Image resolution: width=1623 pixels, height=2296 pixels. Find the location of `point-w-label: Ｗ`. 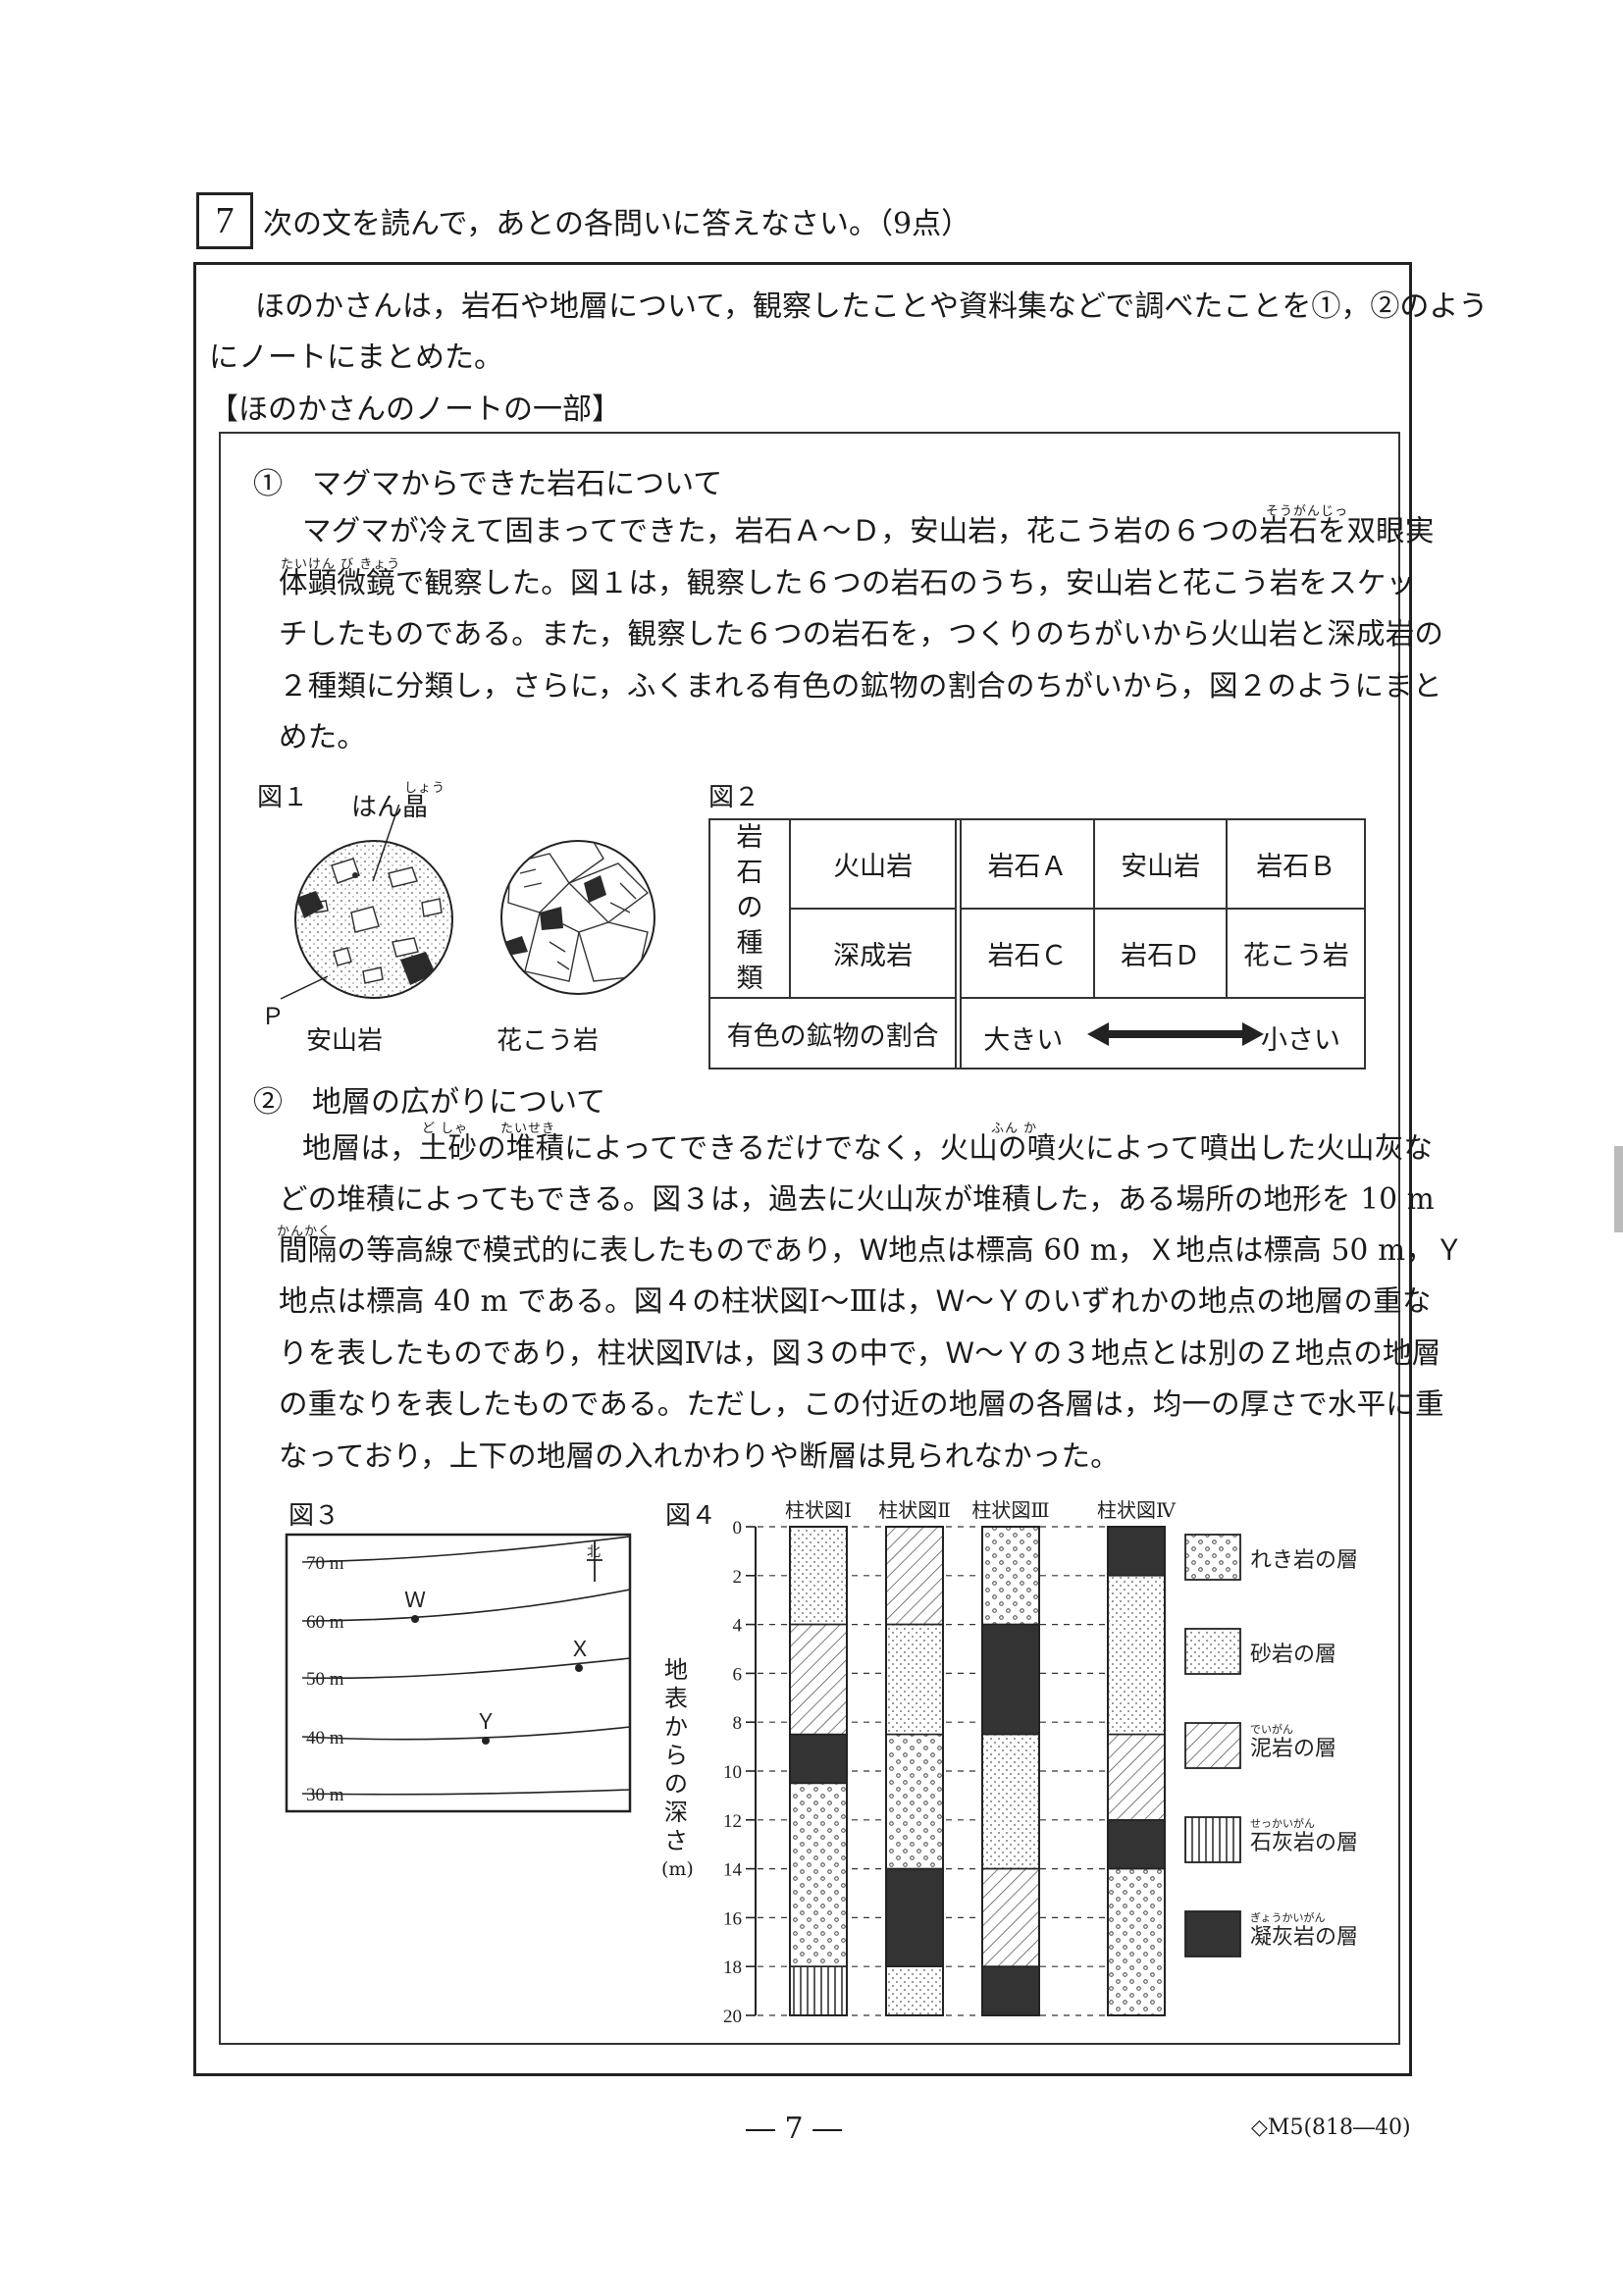

point-w-label: Ｗ is located at coordinates (415, 1601).